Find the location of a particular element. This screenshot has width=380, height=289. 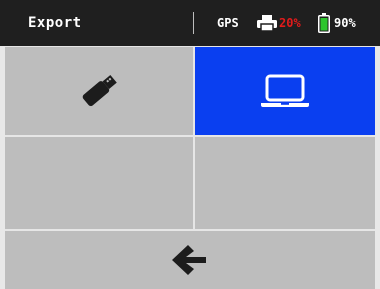

laptop-icon is located at coordinates (285, 90).